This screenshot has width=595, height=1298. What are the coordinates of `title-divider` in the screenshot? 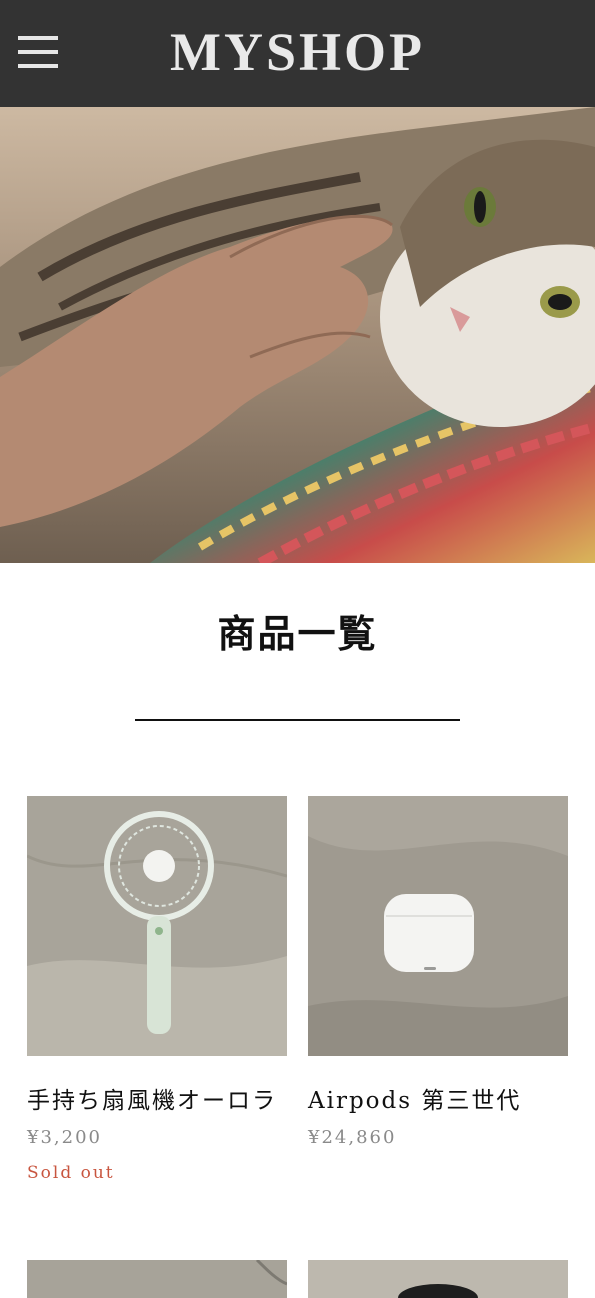 It's located at (297, 720).